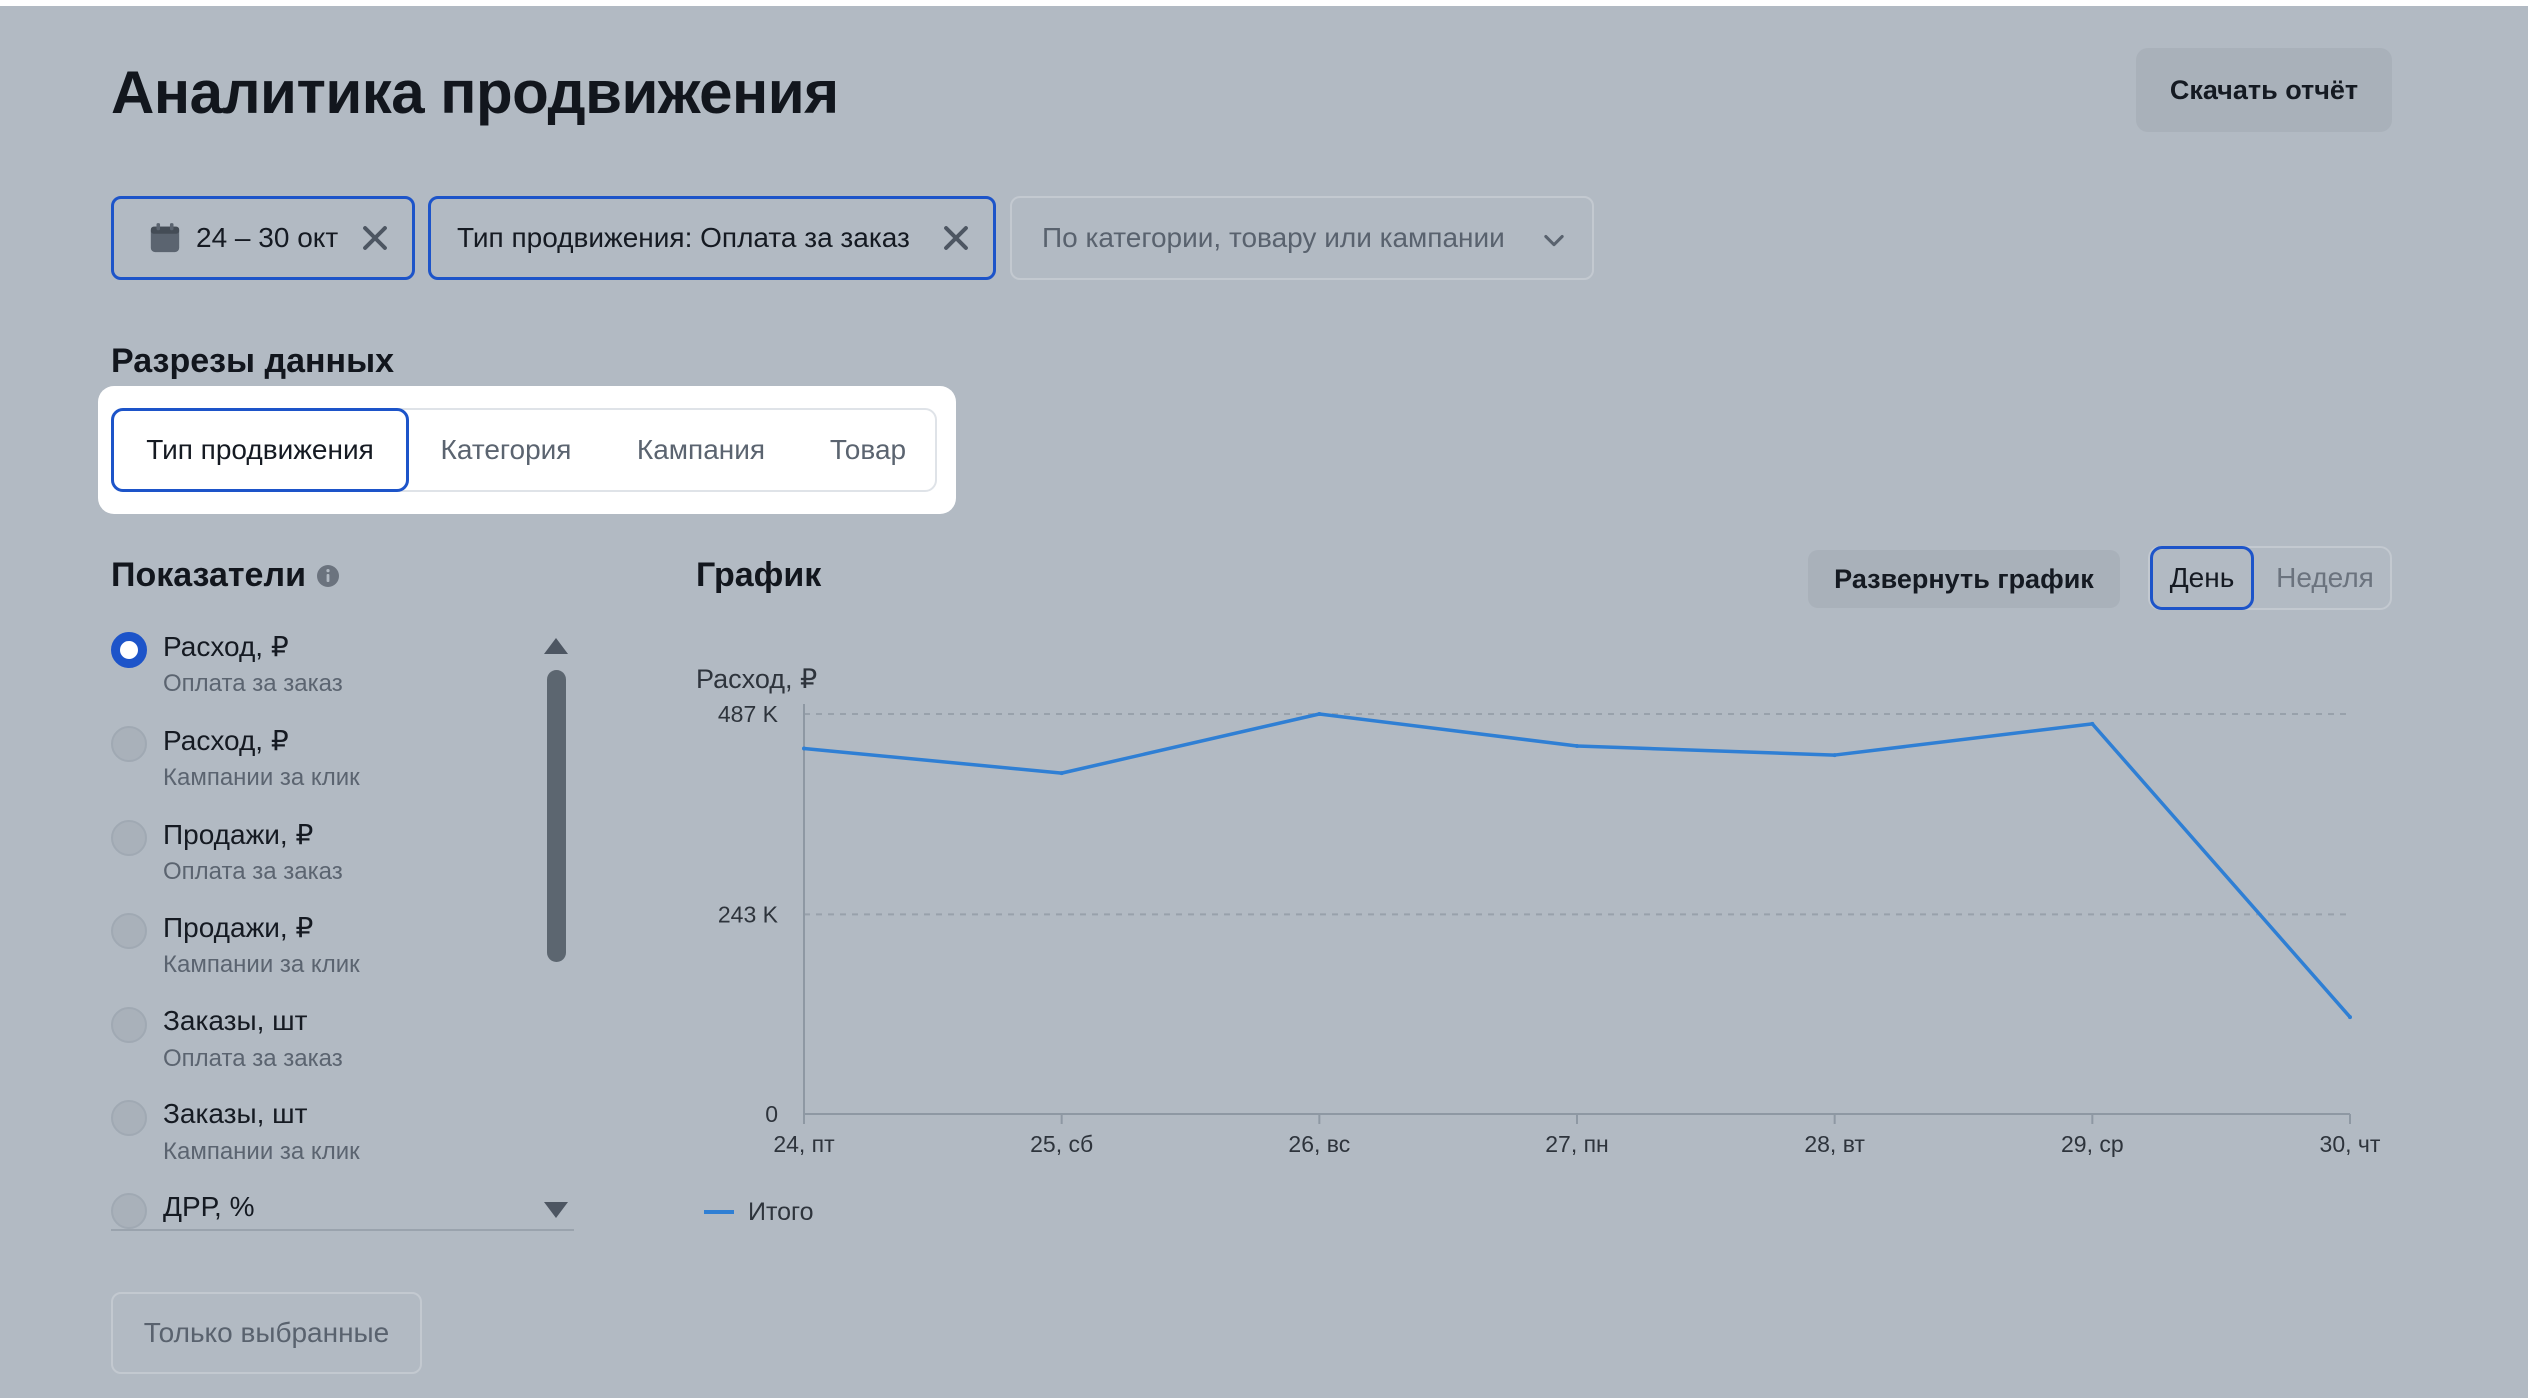  What do you see at coordinates (342, 1230) in the screenshot?
I see `metrics-list-bottom-border` at bounding box center [342, 1230].